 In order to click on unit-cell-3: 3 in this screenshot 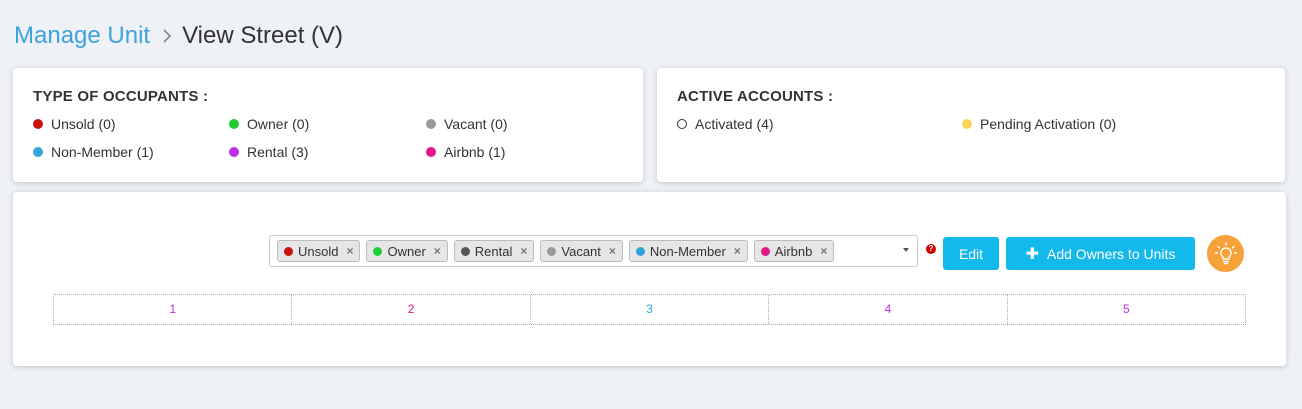, I will do `click(650, 309)`.